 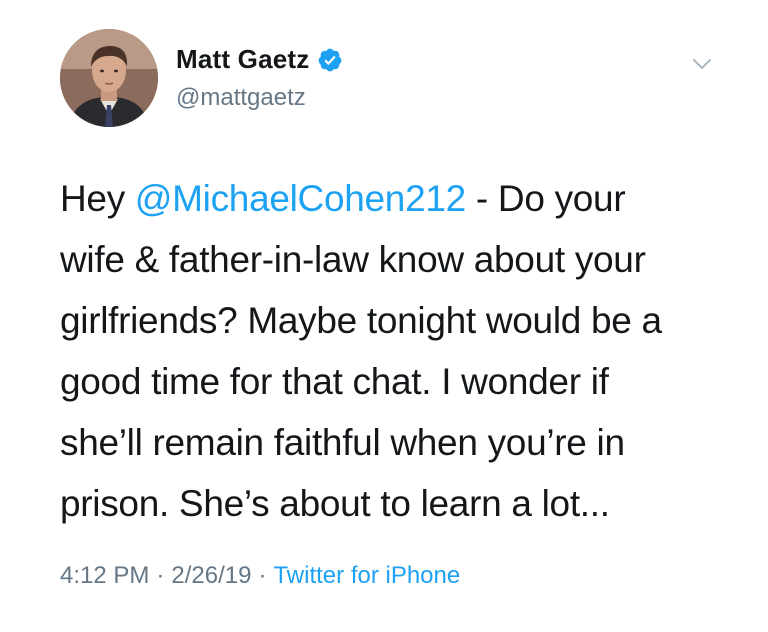 What do you see at coordinates (361, 320) in the screenshot?
I see `tweet-line-3: girlfriends? Maybe tonight would be a` at bounding box center [361, 320].